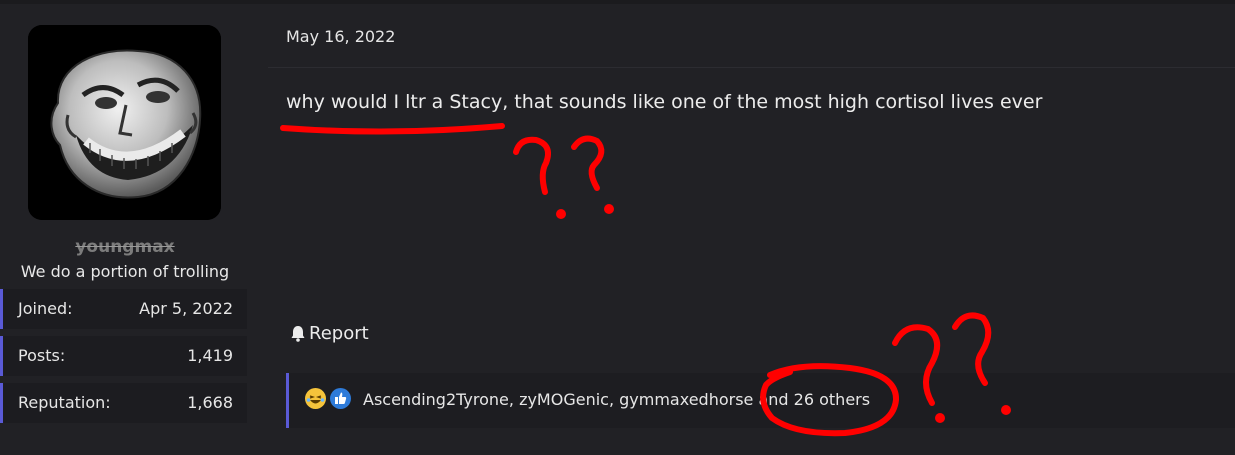 This screenshot has height=455, width=1235. What do you see at coordinates (751, 67) in the screenshot?
I see `divider` at bounding box center [751, 67].